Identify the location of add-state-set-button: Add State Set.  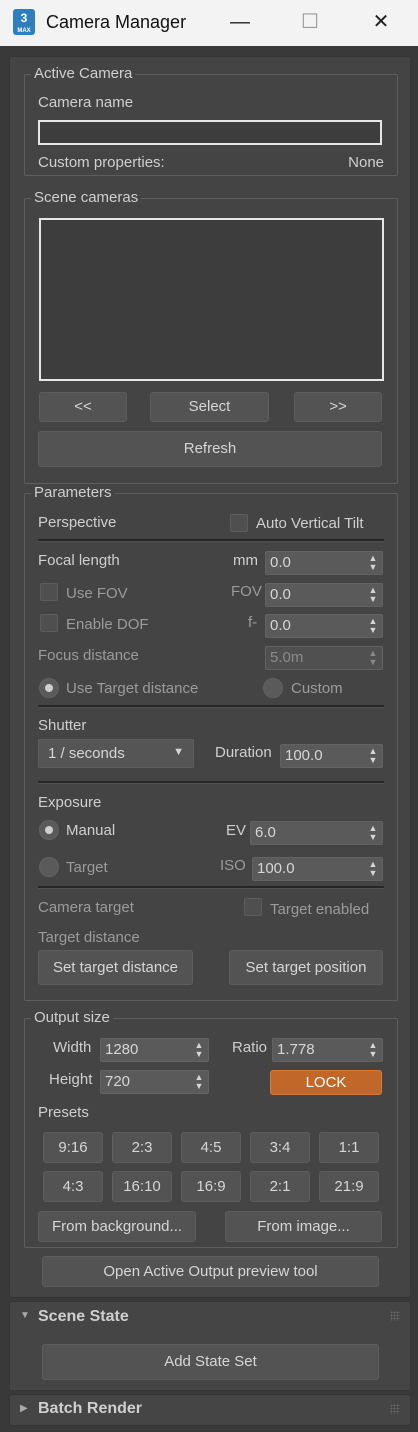
(210, 1362).